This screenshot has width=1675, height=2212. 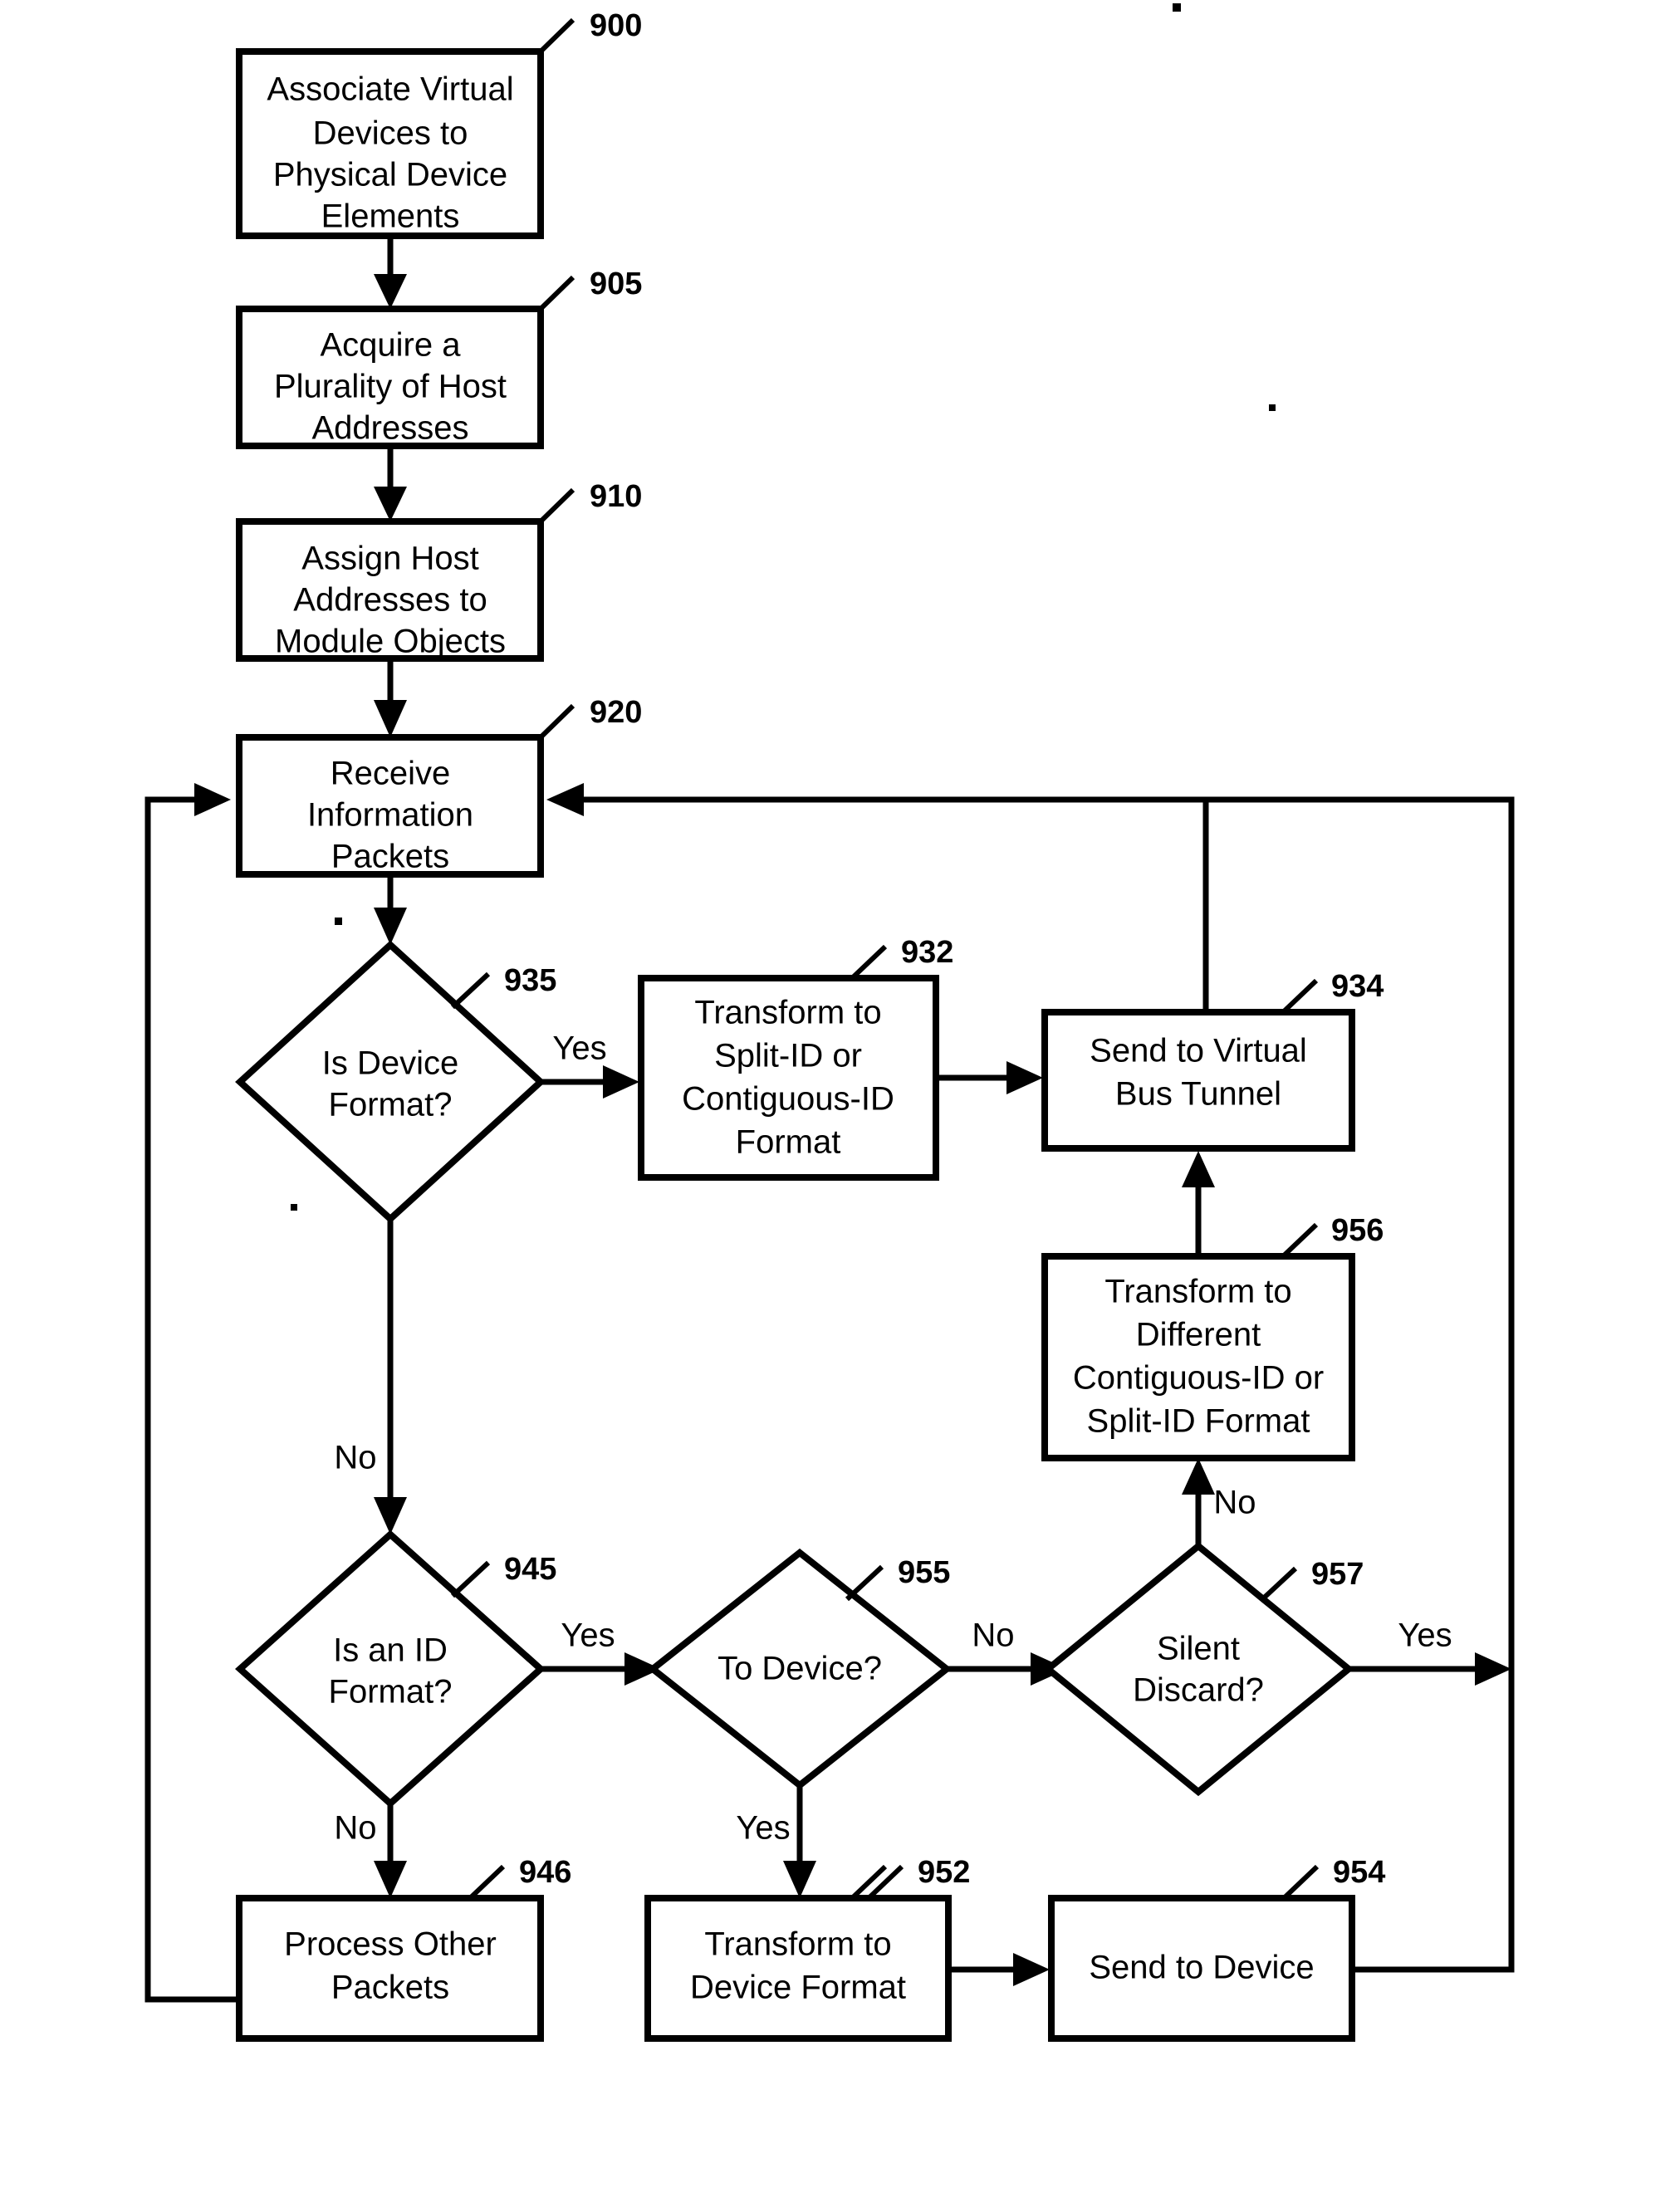 What do you see at coordinates (390, 175) in the screenshot?
I see `node-900-line-2: Physical Device` at bounding box center [390, 175].